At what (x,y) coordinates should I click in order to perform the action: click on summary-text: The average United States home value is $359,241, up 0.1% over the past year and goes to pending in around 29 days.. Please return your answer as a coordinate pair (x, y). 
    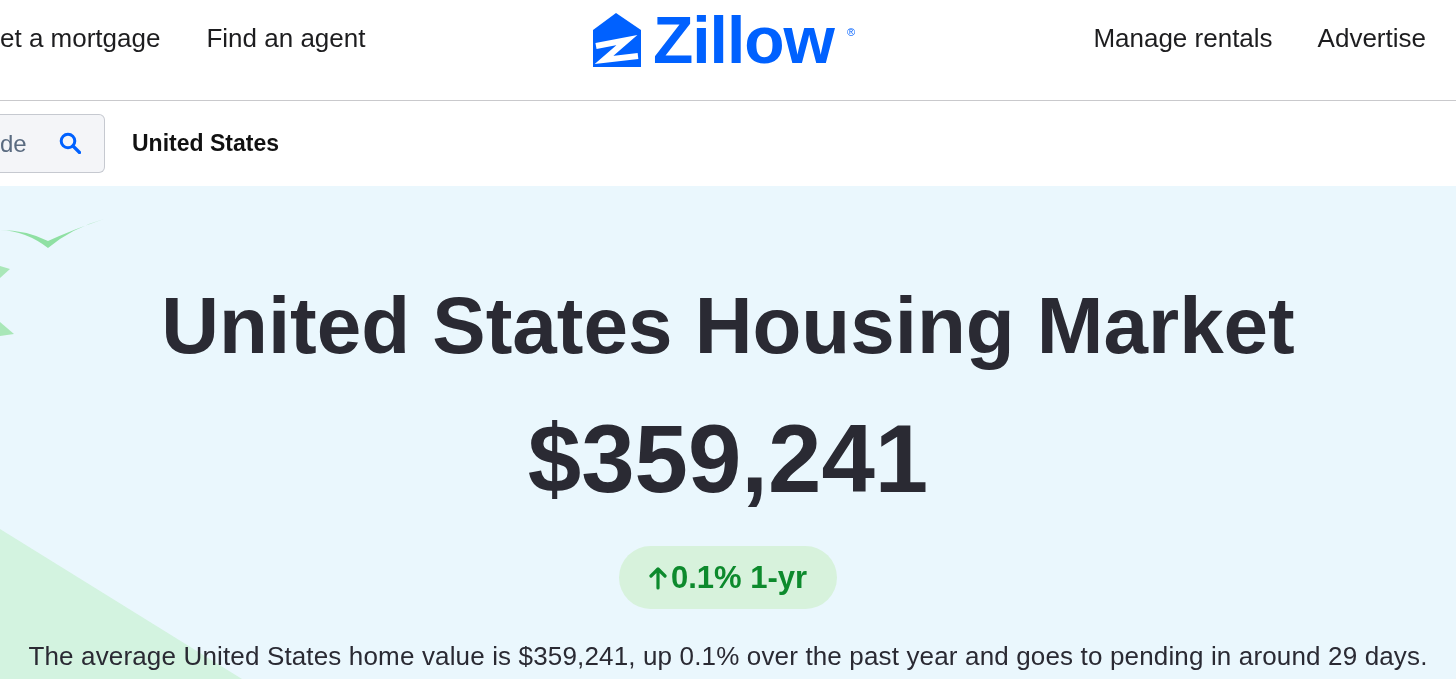
    Looking at the image, I should click on (728, 656).